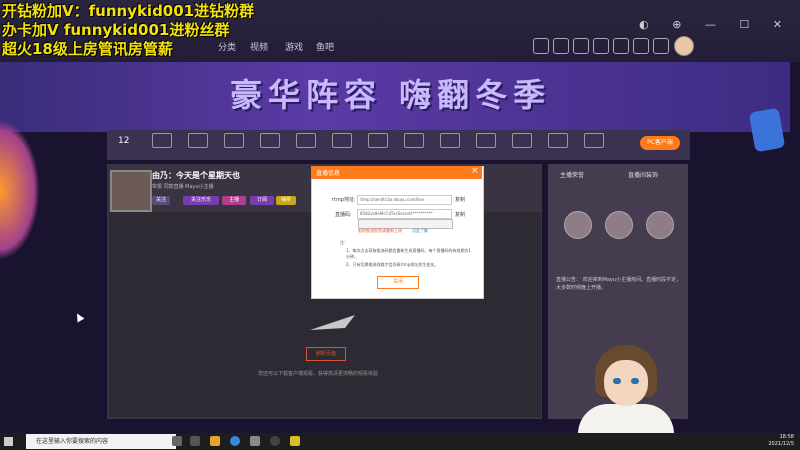 The height and width of the screenshot is (450, 800). Describe the element at coordinates (392, 264) in the screenshot. I see `note-2: 2、只有切换推流线路才会导致rtmp地址发生变化。` at that location.